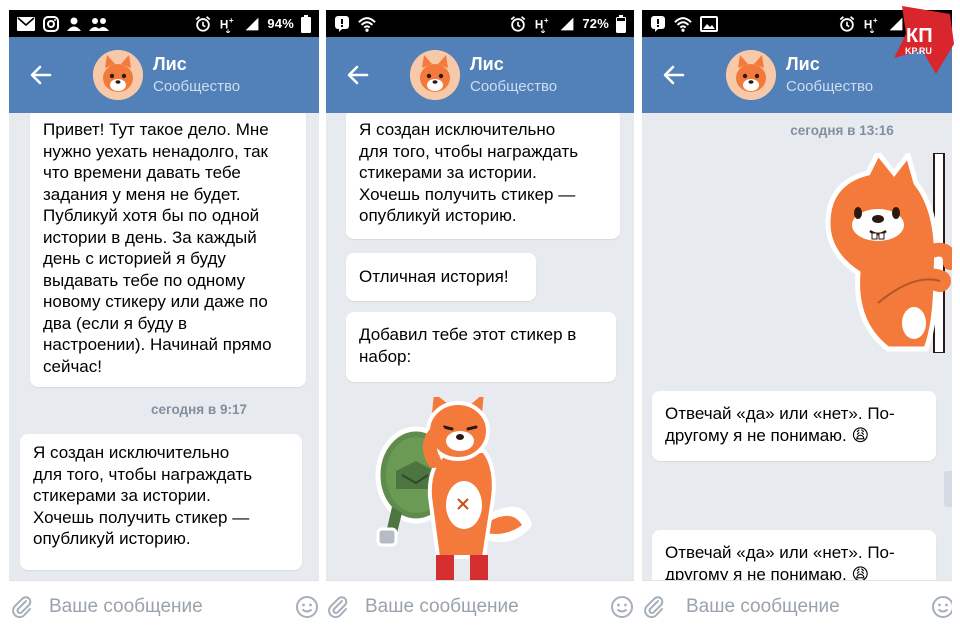 This screenshot has width=960, height=640. What do you see at coordinates (457, 488) in the screenshot?
I see `fox-backpack-sticker` at bounding box center [457, 488].